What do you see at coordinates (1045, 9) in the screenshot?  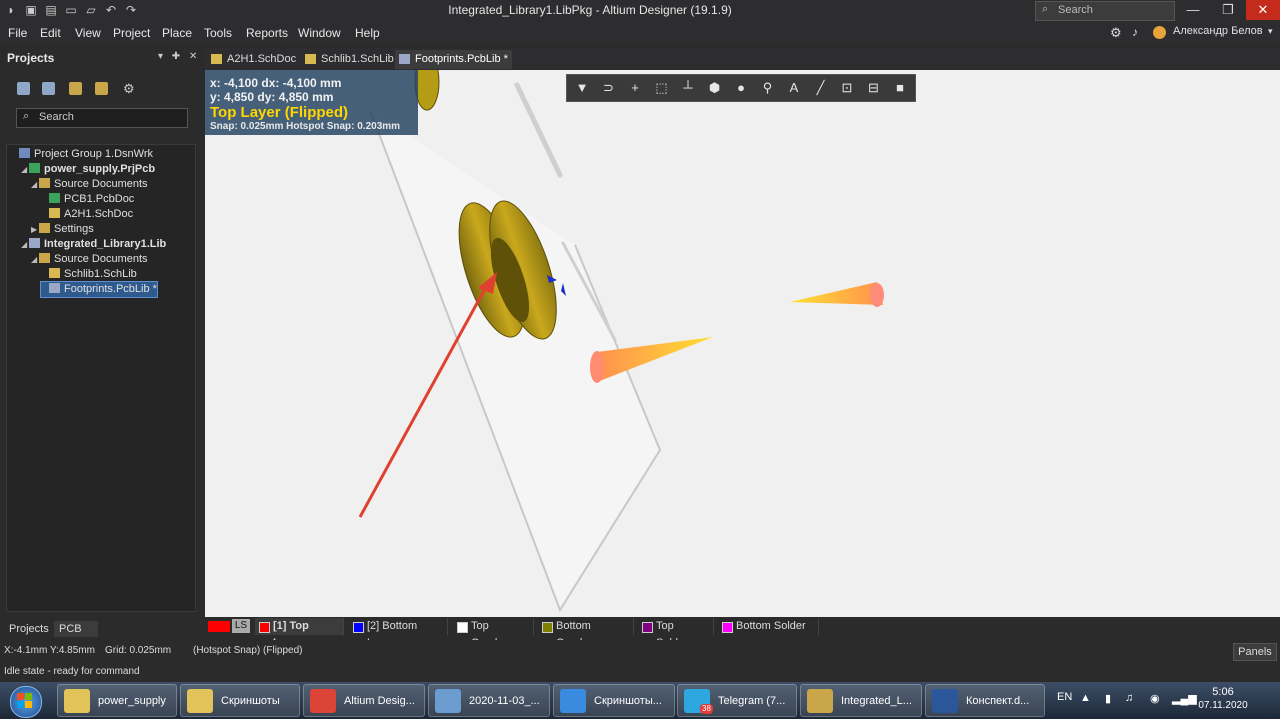 I see `search-icon: ⌕` at bounding box center [1045, 9].